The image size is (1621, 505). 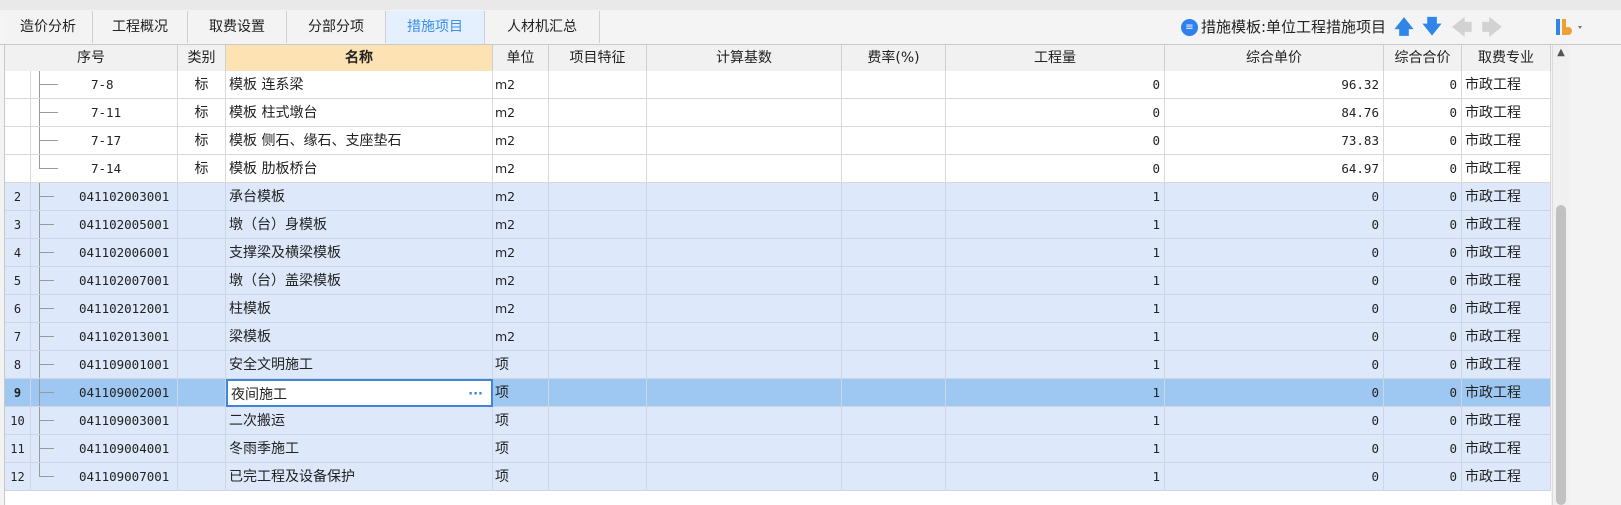 I want to click on row-index-cell: 11, so click(x=18, y=449).